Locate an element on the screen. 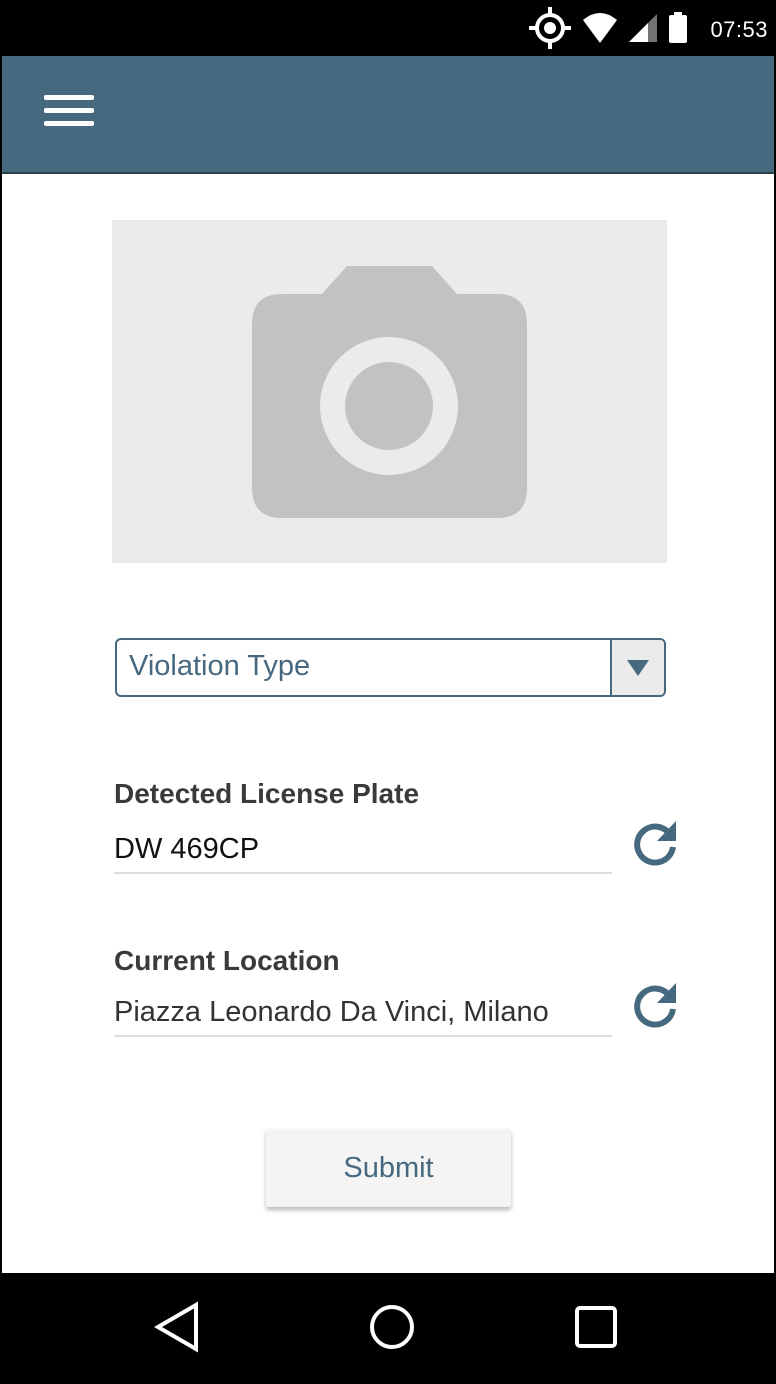 The image size is (776, 1384). recents-icon is located at coordinates (596, 1327).